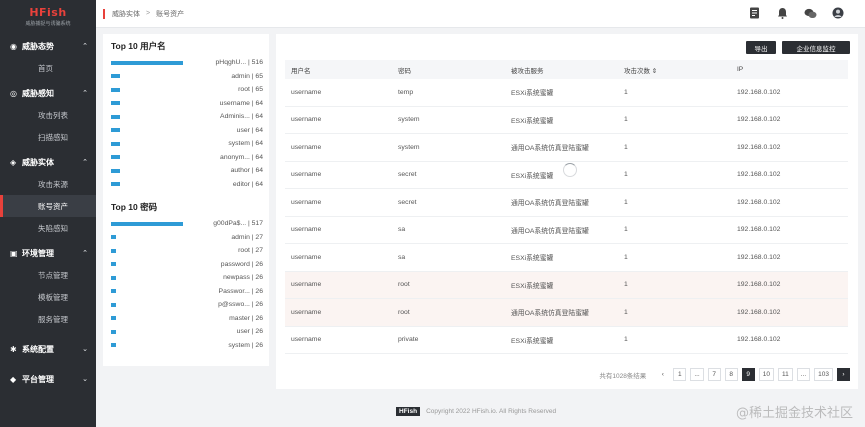  Describe the element at coordinates (48, 275) in the screenshot. I see `sidebar-item: 节点管理` at that location.